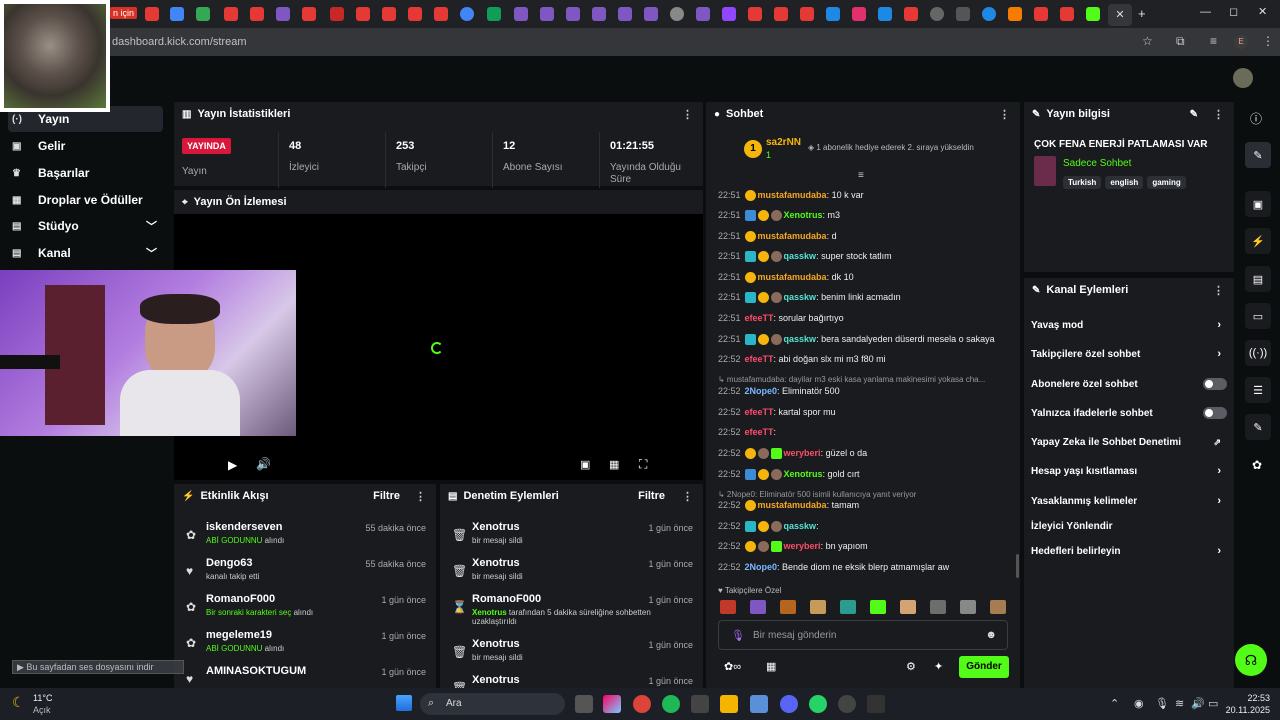 This screenshot has height=720, width=1280. I want to click on channel-action-item: Hesap yaşı kısıtlaması ›, so click(1129, 471).